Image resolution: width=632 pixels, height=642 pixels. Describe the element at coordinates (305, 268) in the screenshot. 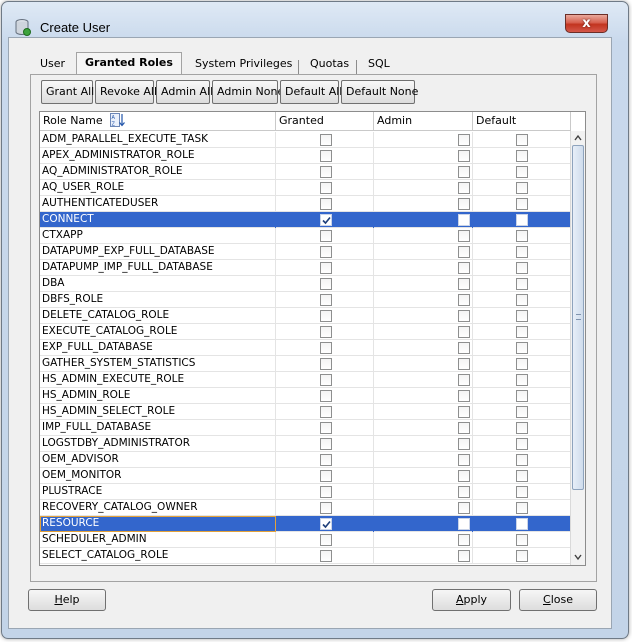

I see `table-row: DATAPUMP_IMP_FULL_DATABASE` at that location.